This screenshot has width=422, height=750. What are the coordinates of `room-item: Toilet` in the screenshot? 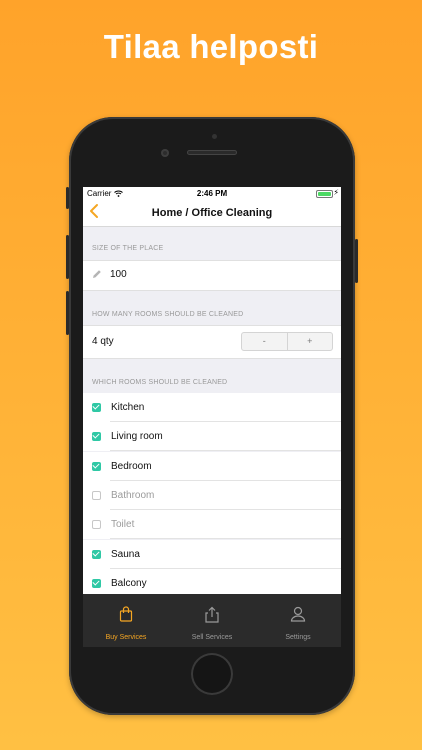 It's located at (212, 525).